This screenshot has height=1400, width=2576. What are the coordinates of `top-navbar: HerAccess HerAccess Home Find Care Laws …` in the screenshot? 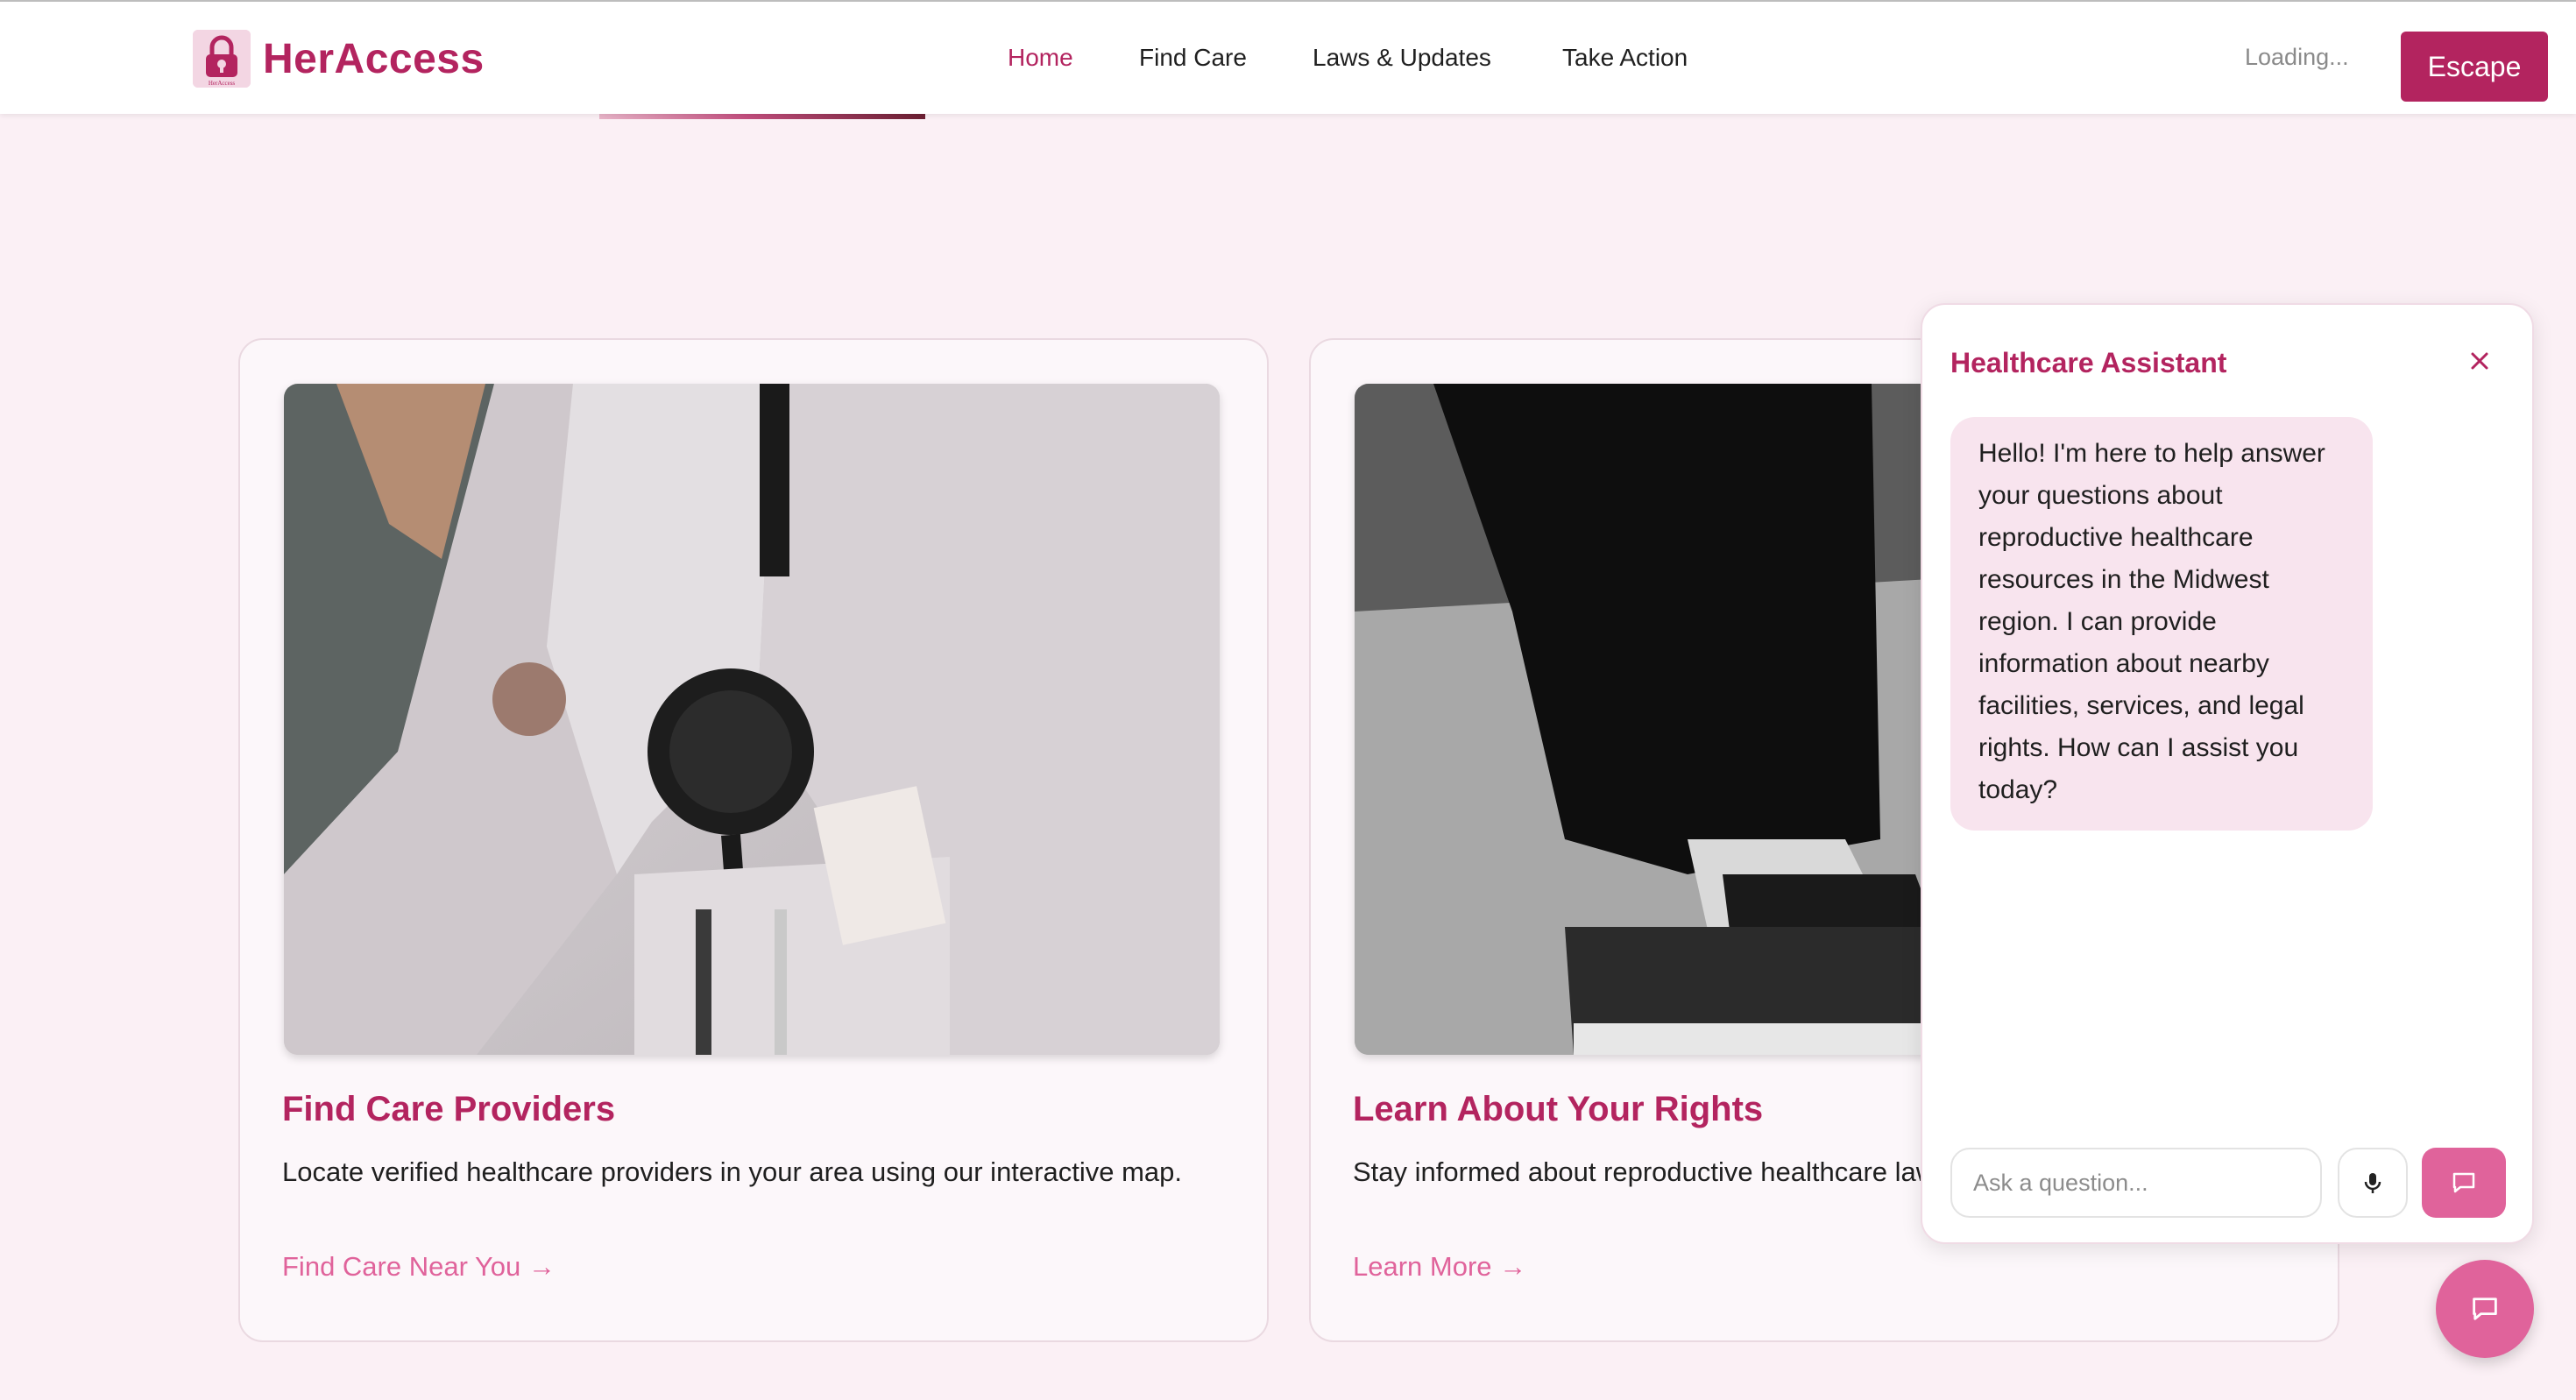 It's located at (1288, 57).